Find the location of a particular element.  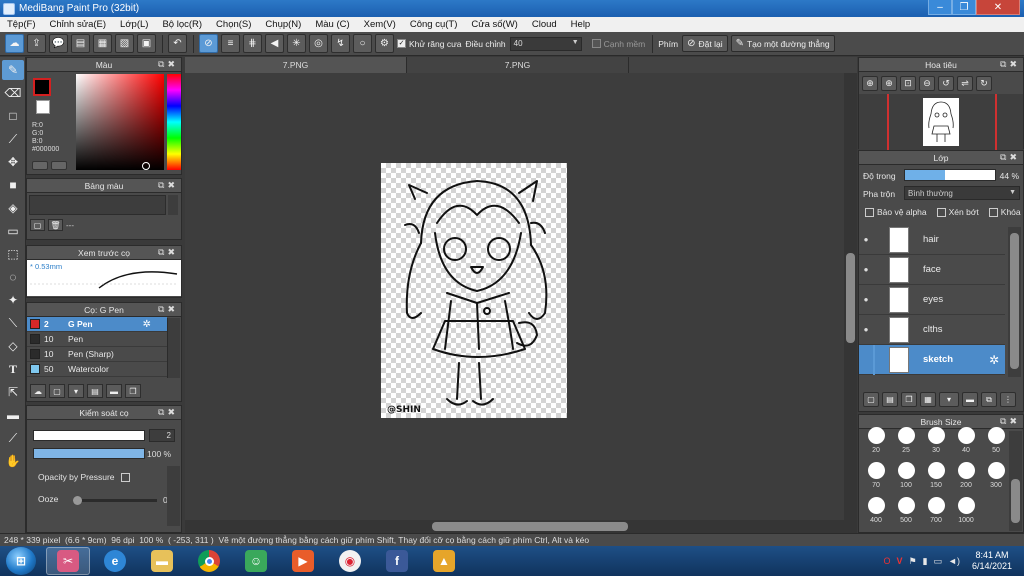

select-eraser-tool-icon: ◇ is located at coordinates (13, 346).